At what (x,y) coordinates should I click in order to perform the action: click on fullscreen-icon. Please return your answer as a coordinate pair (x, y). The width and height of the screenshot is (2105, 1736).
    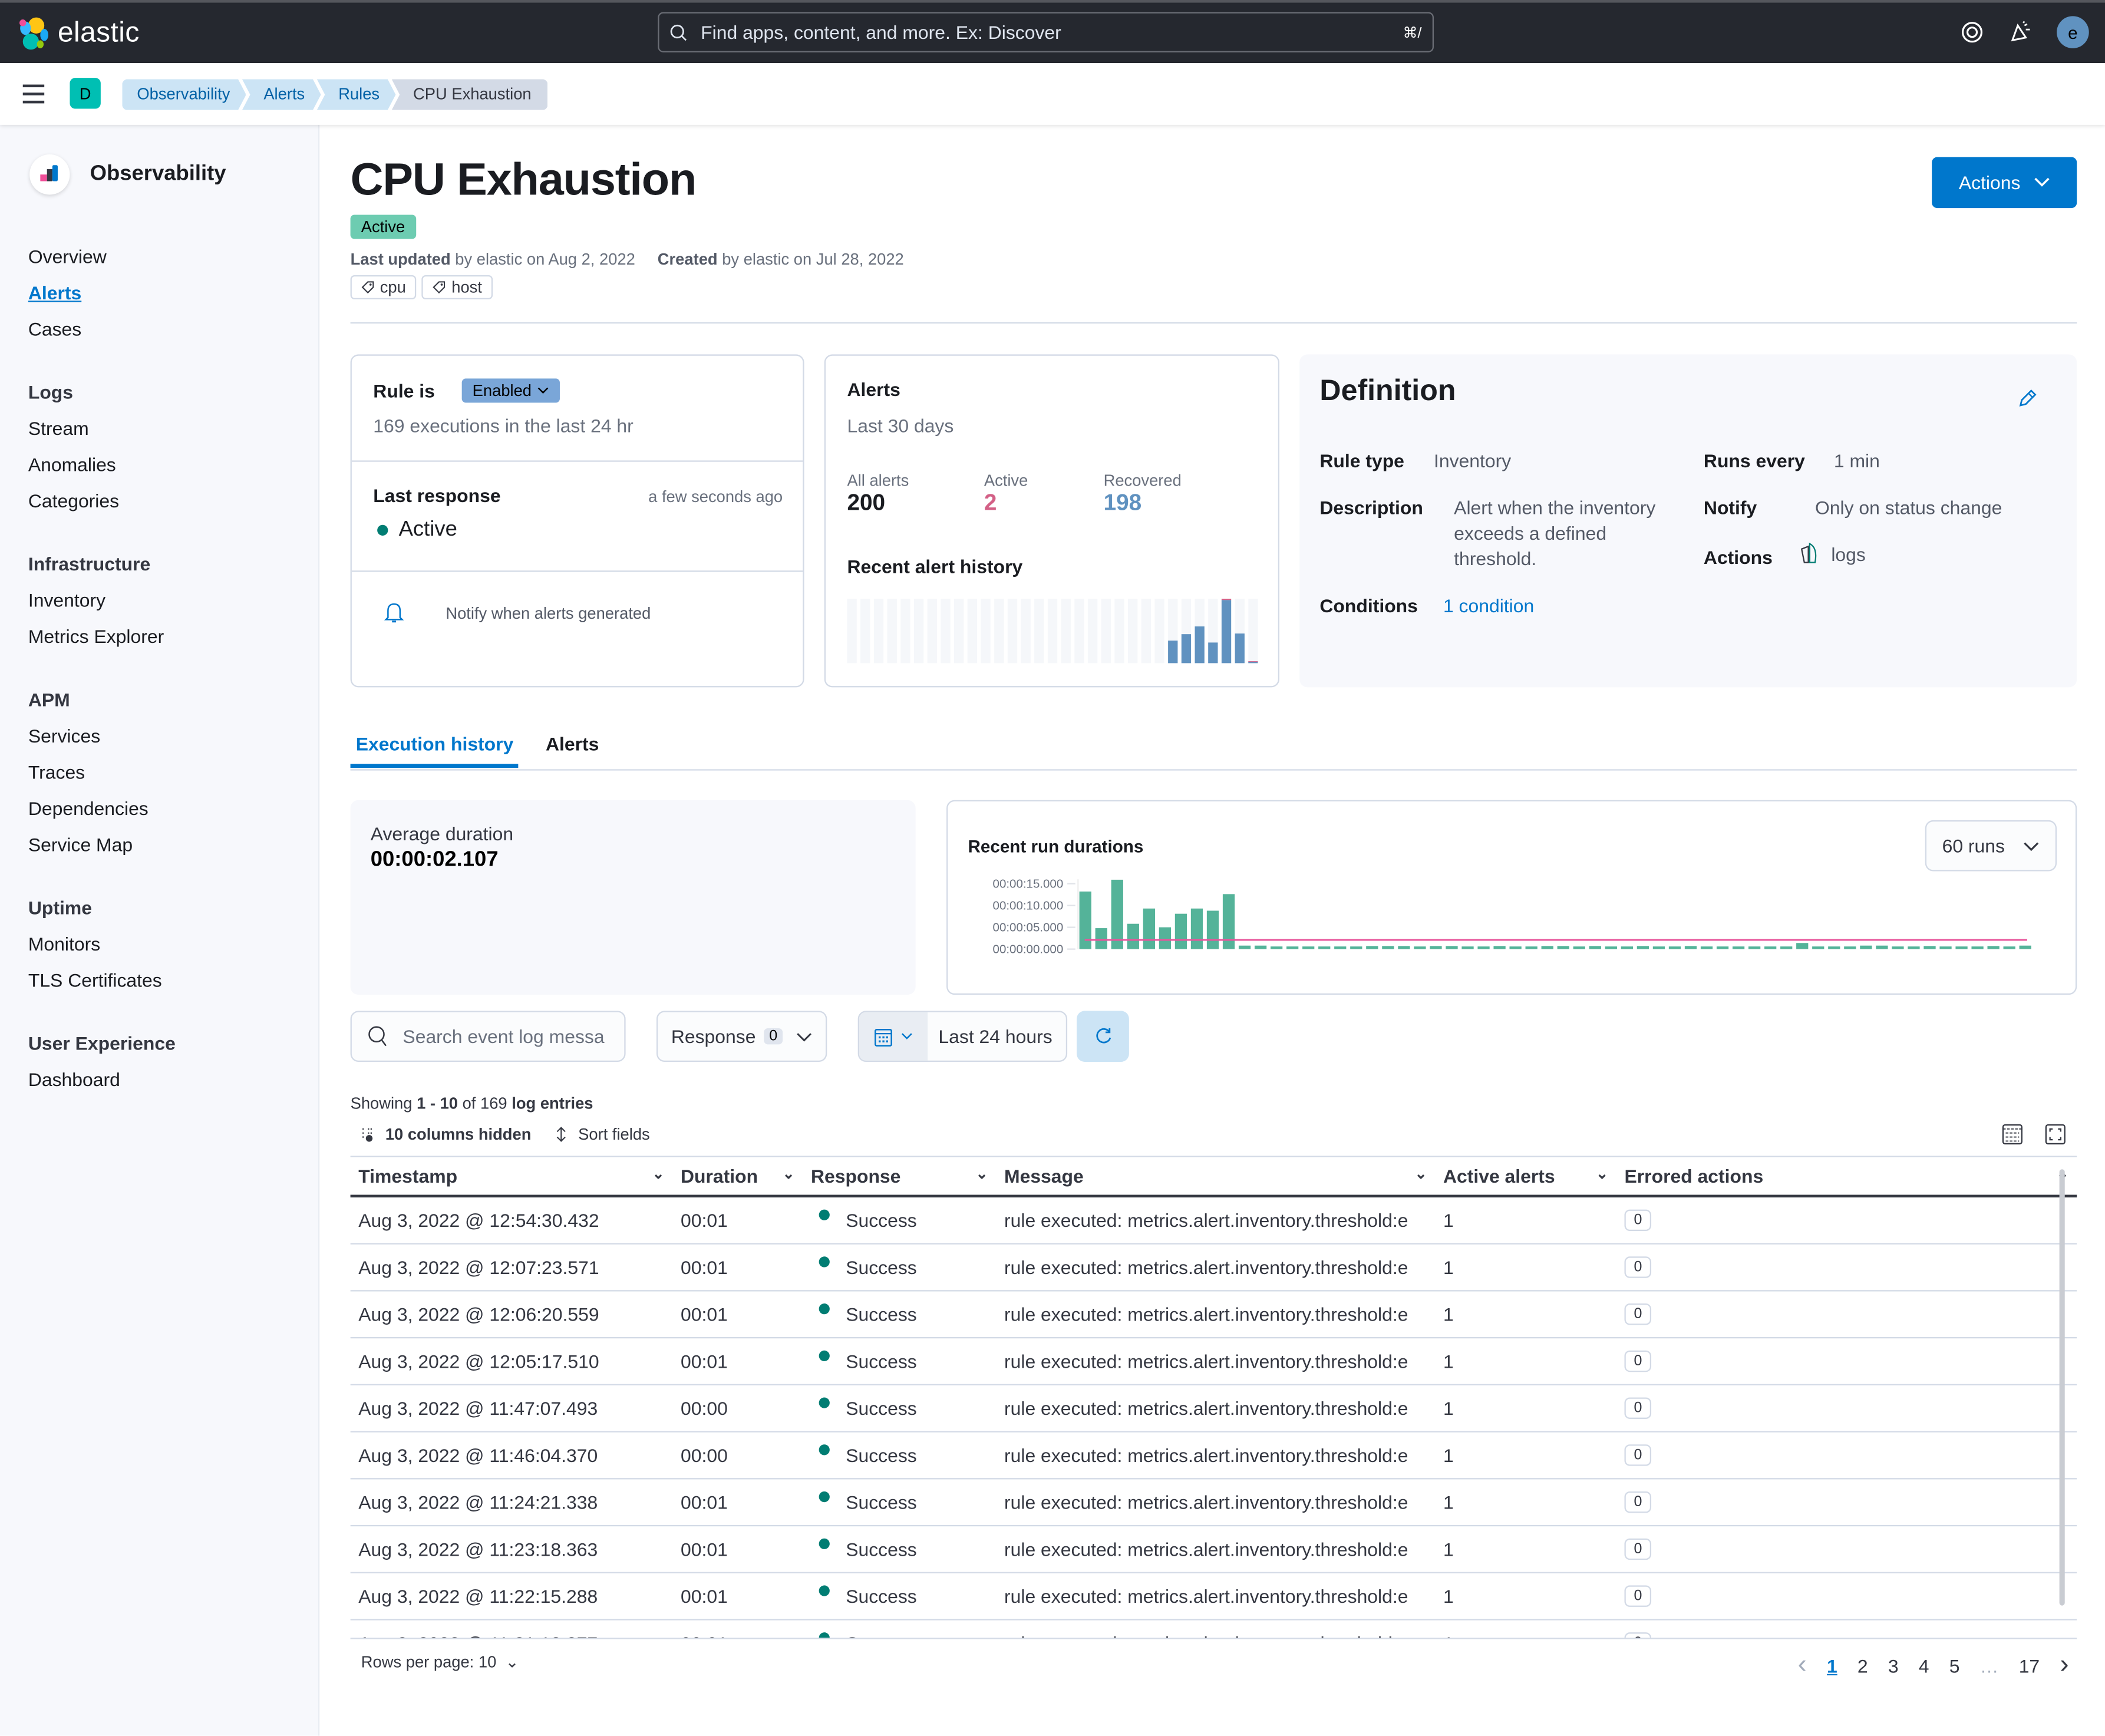
    Looking at the image, I should click on (2055, 1134).